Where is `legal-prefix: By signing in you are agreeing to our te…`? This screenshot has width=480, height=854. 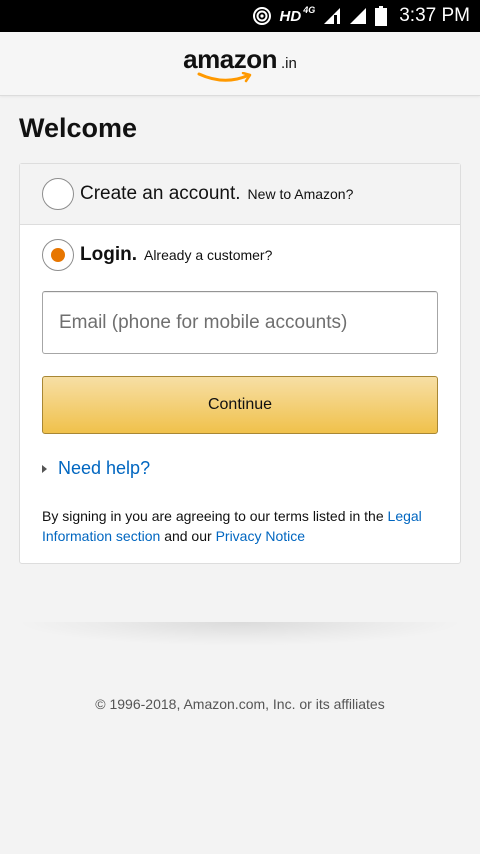
legal-prefix: By signing in you are agreeing to our te… is located at coordinates (213, 516).